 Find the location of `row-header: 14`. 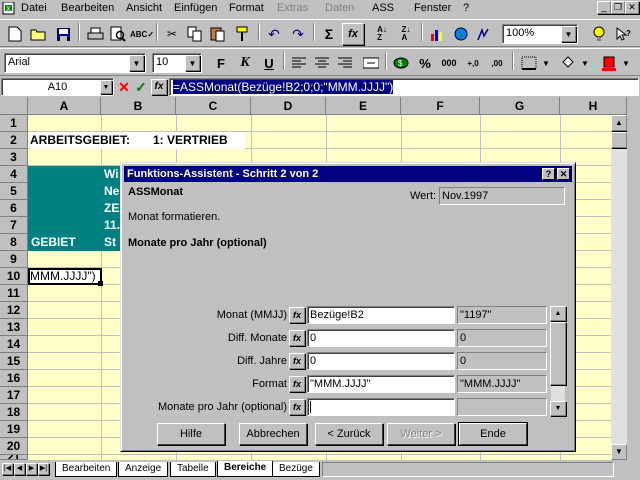

row-header: 14 is located at coordinates (14, 344).